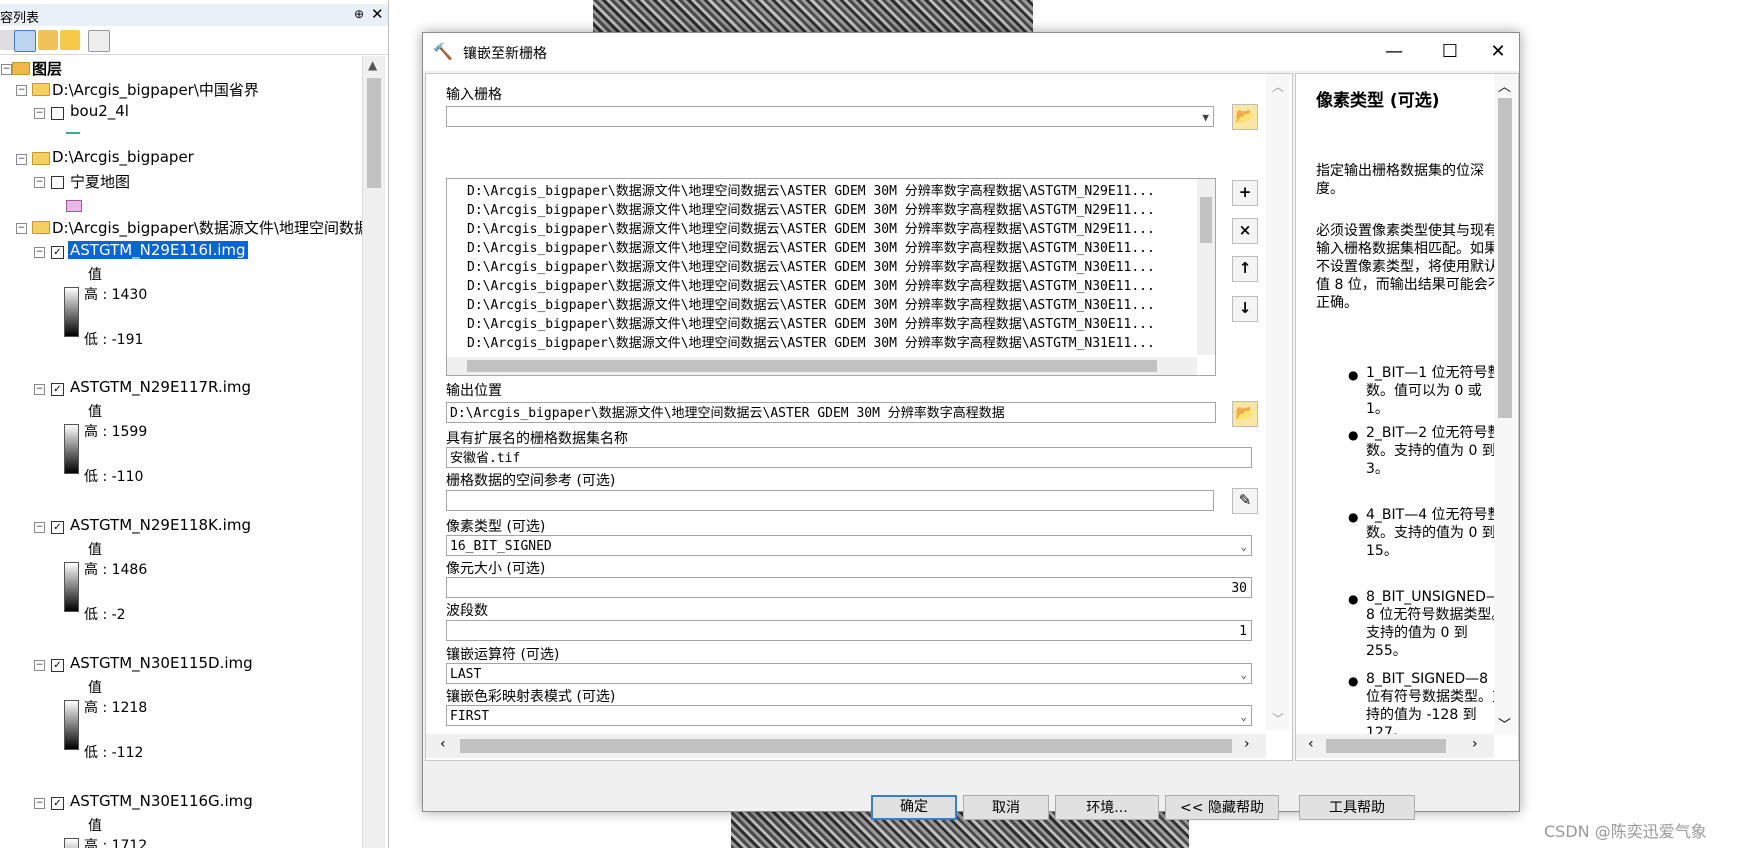  Describe the element at coordinates (114, 477) in the screenshot. I see `legend-low: 低 : -110` at that location.